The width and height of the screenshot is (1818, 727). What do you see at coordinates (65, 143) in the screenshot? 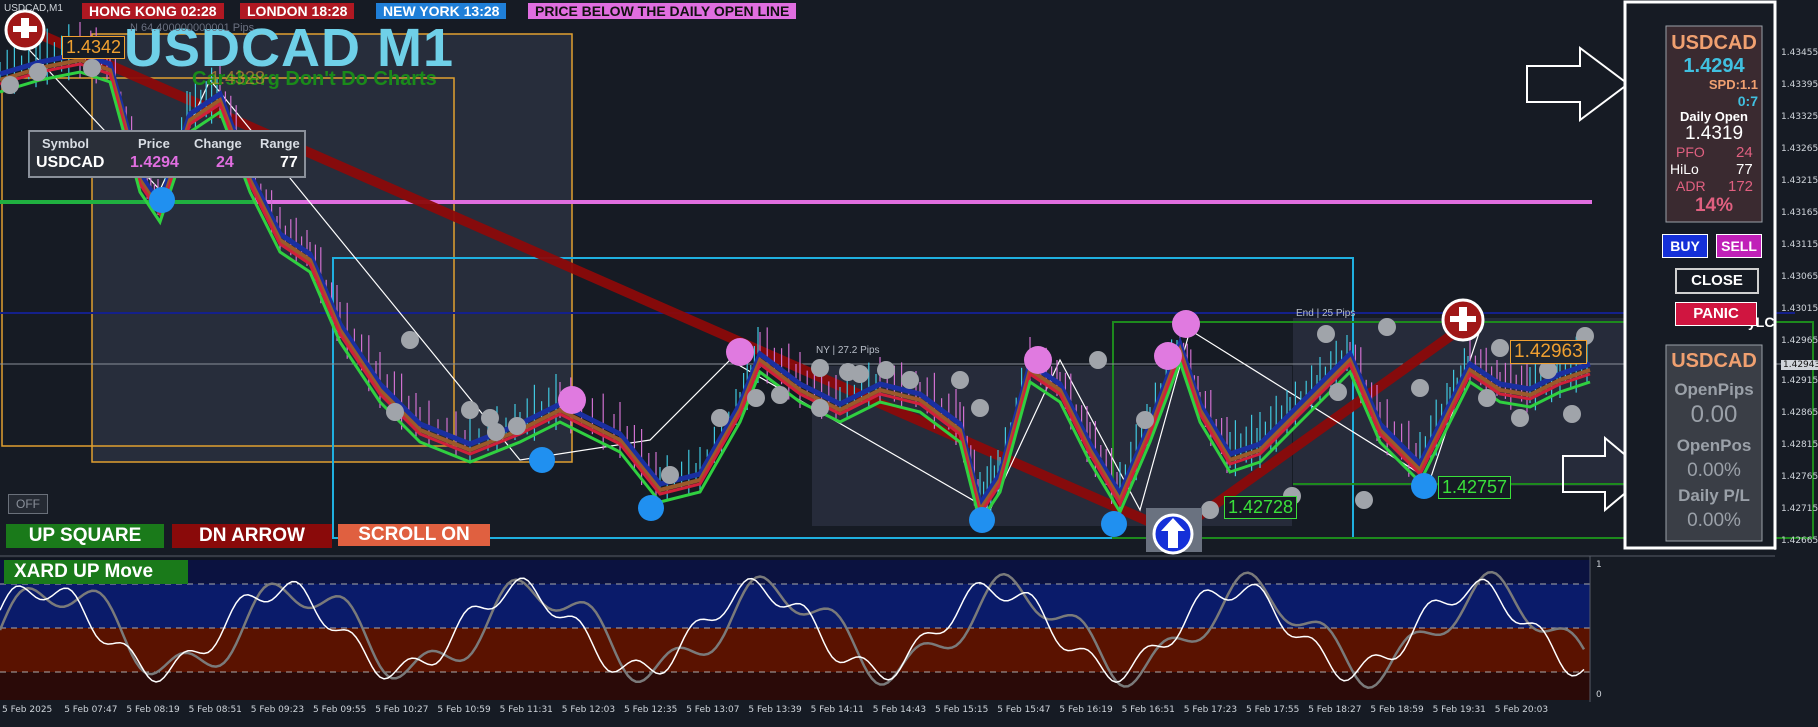
I see `table-header-symbol: Symbol` at bounding box center [65, 143].